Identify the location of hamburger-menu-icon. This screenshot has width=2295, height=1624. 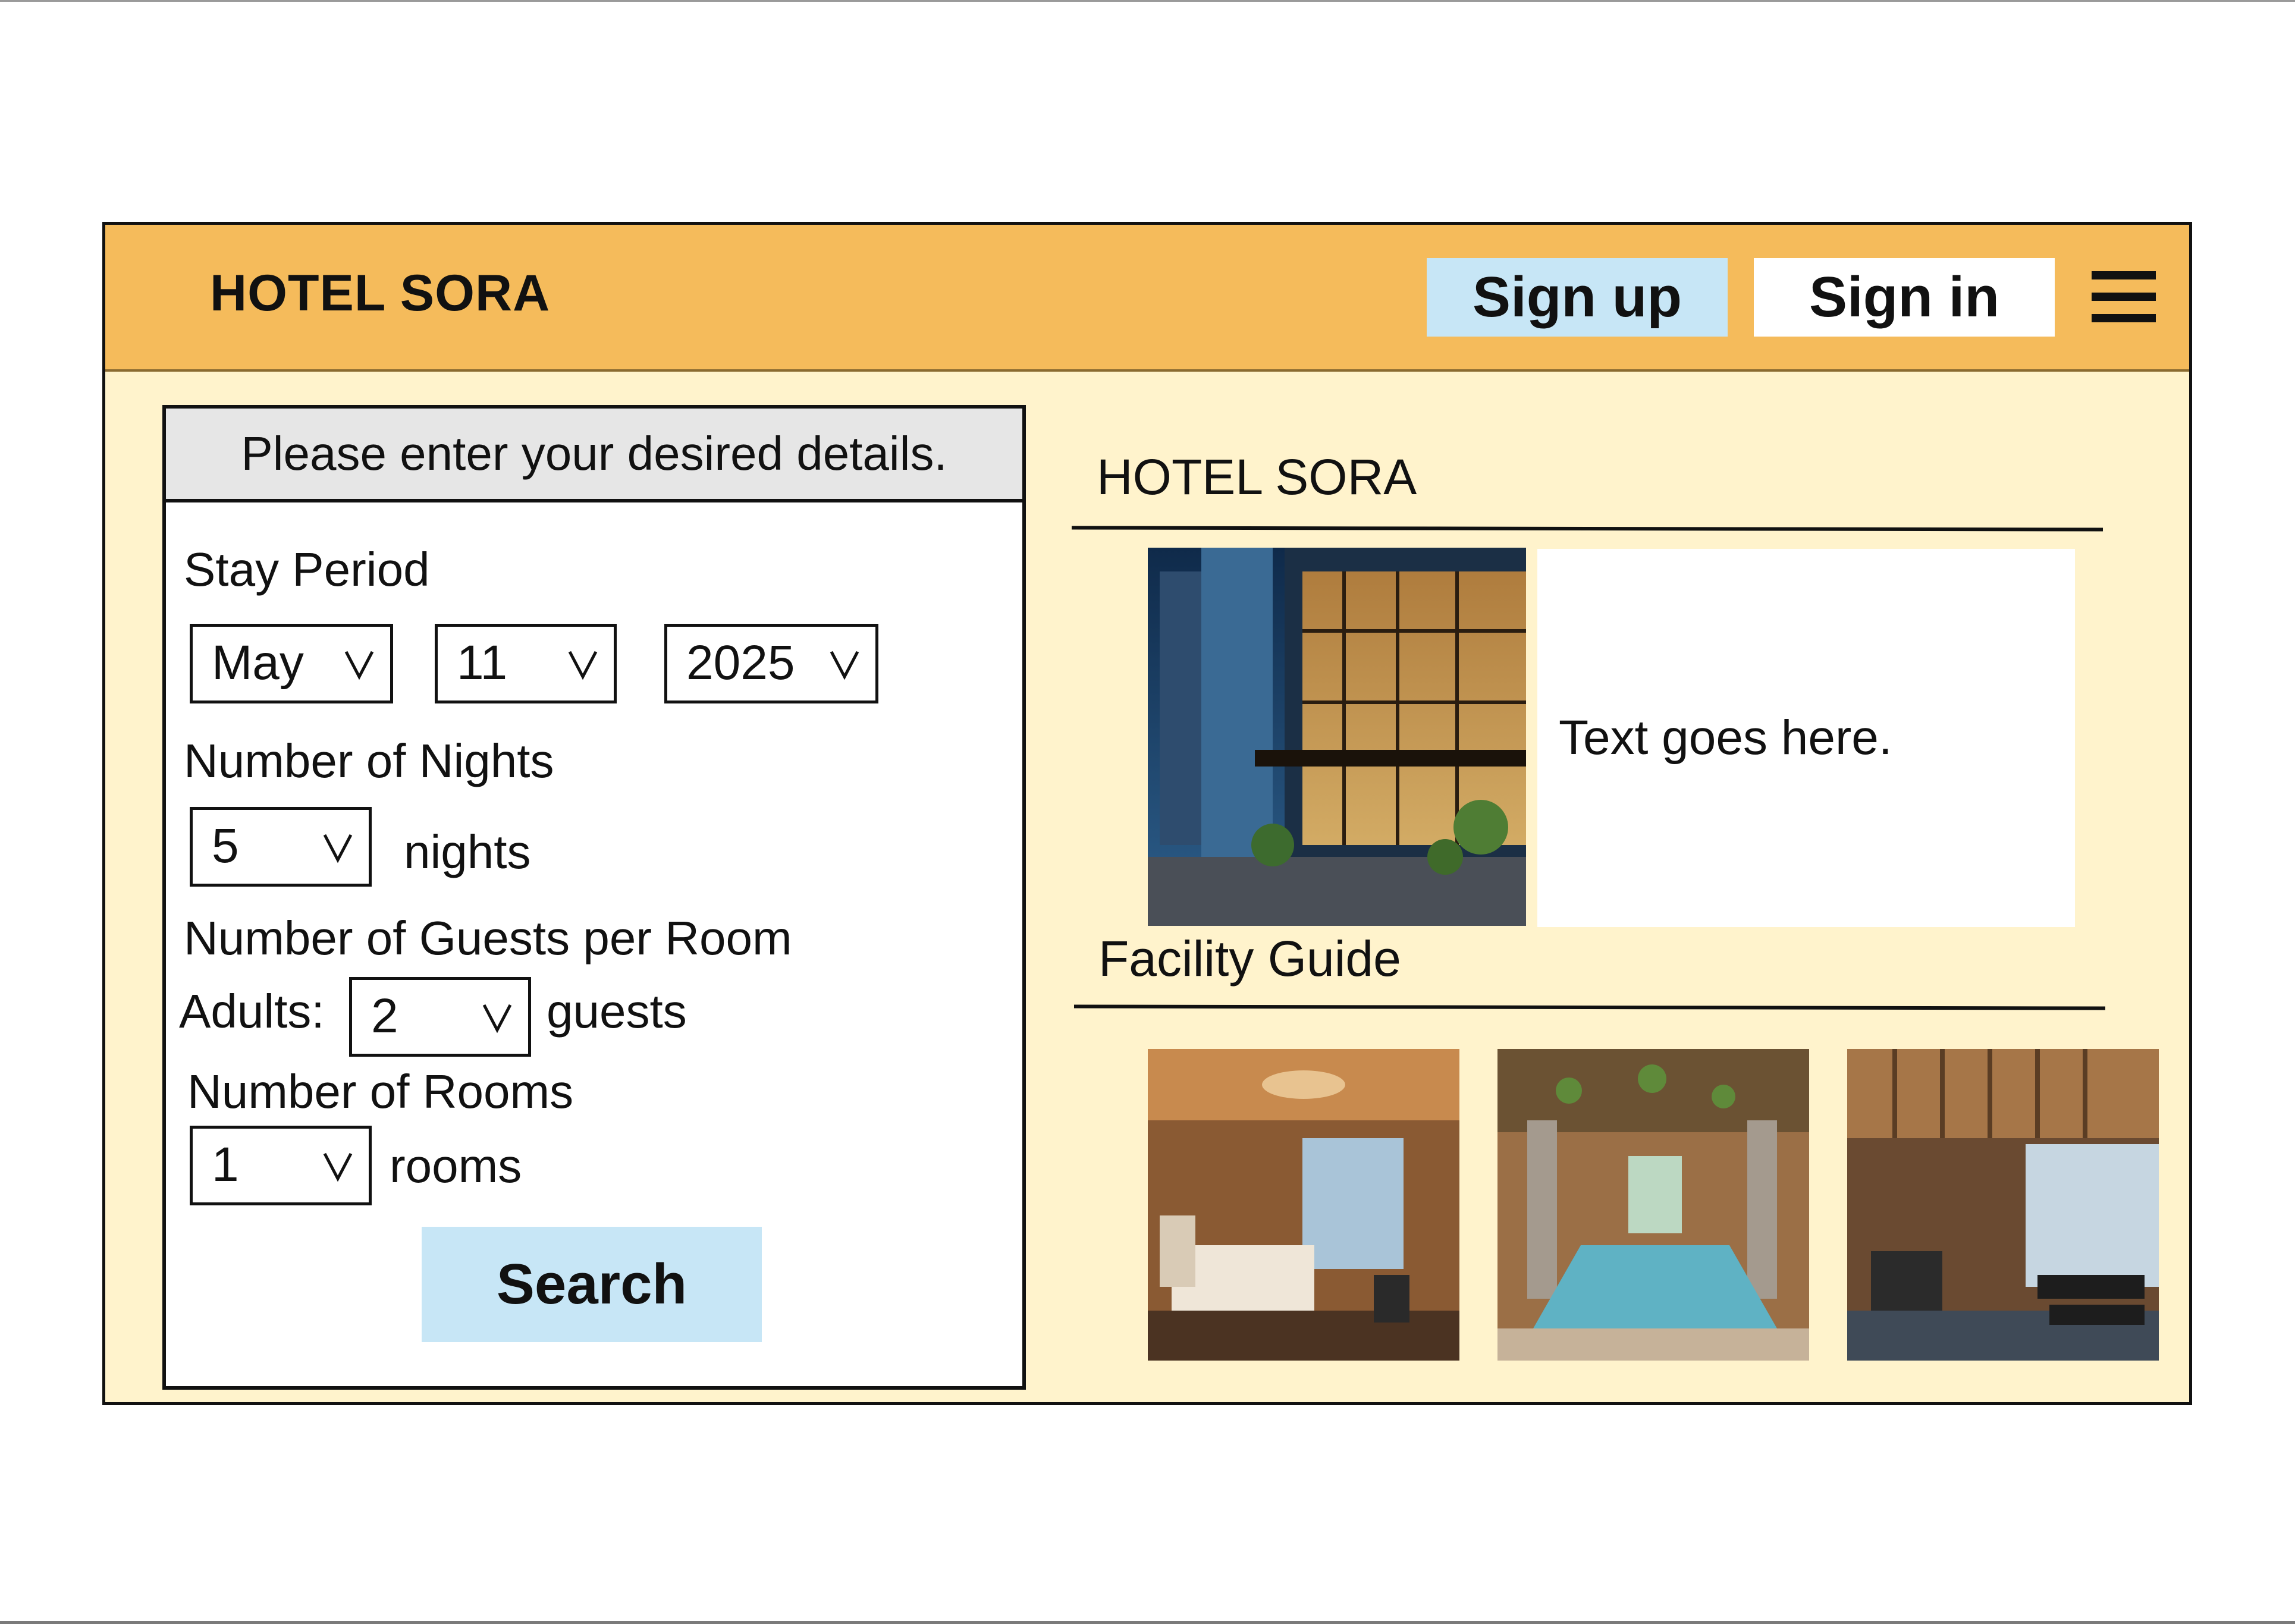
(2124, 296).